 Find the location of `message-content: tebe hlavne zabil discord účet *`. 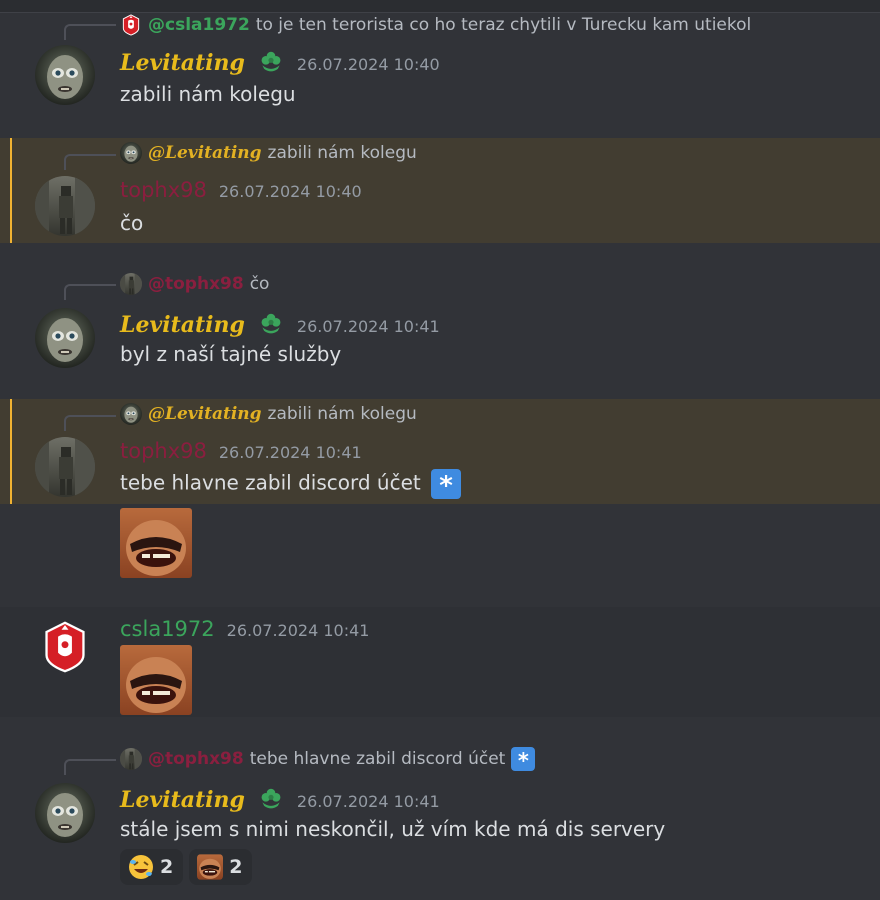

message-content: tebe hlavne zabil discord účet * is located at coordinates (291, 485).